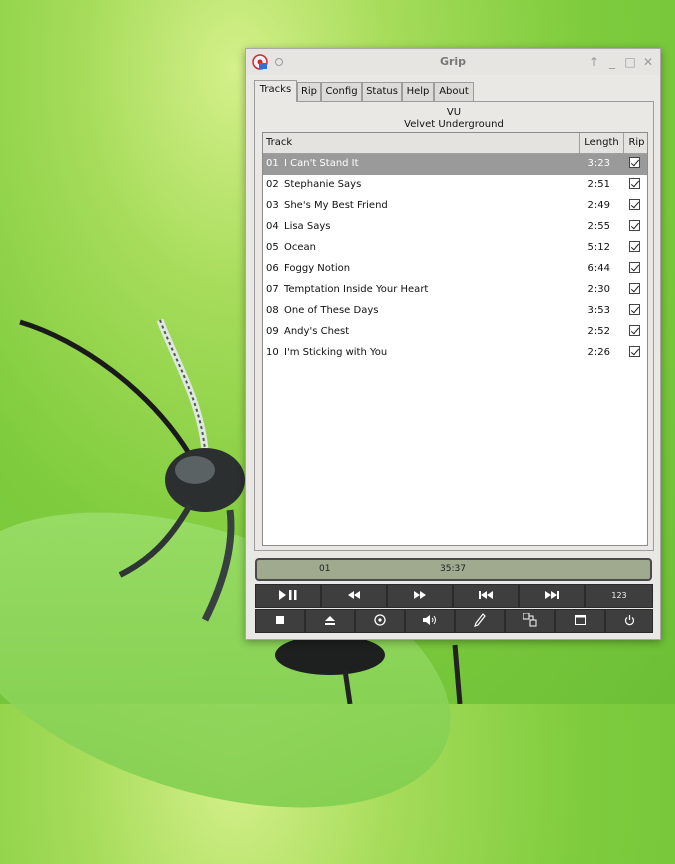  Describe the element at coordinates (356, 289) in the screenshot. I see `track-name: Temptation Inside Your Heart` at that location.